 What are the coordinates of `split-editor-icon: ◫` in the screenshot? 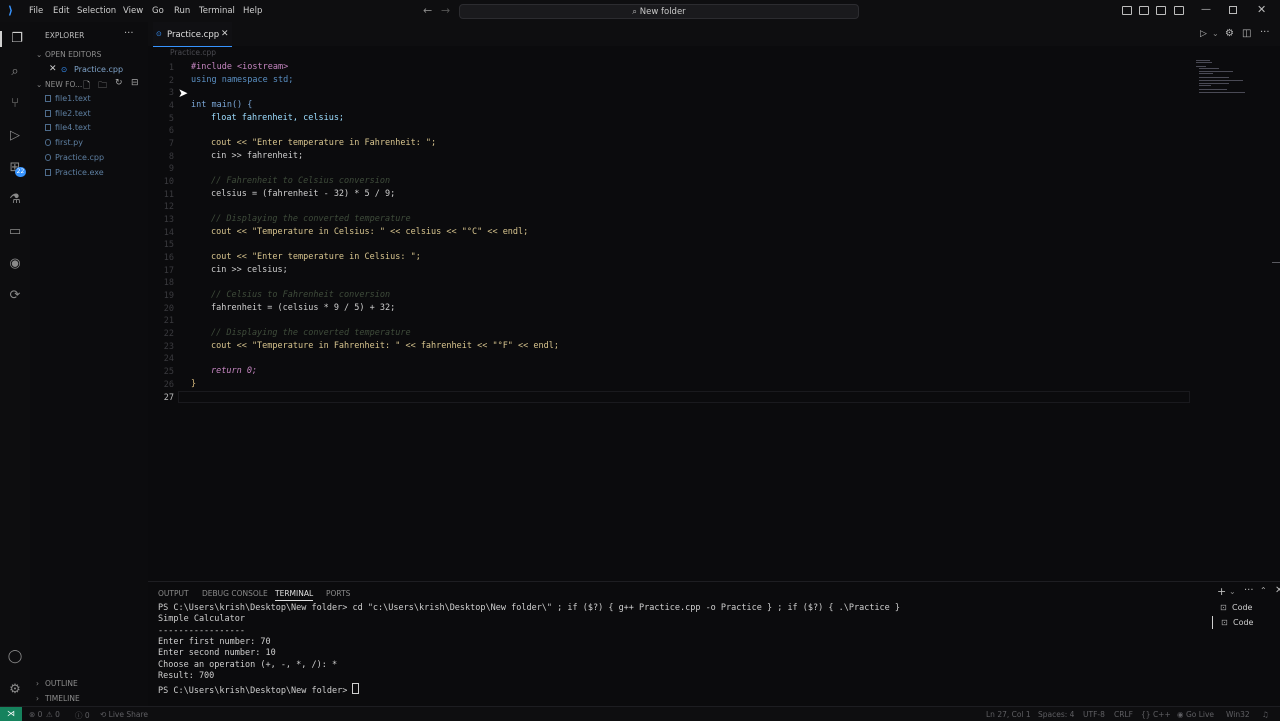 It's located at (1246, 33).